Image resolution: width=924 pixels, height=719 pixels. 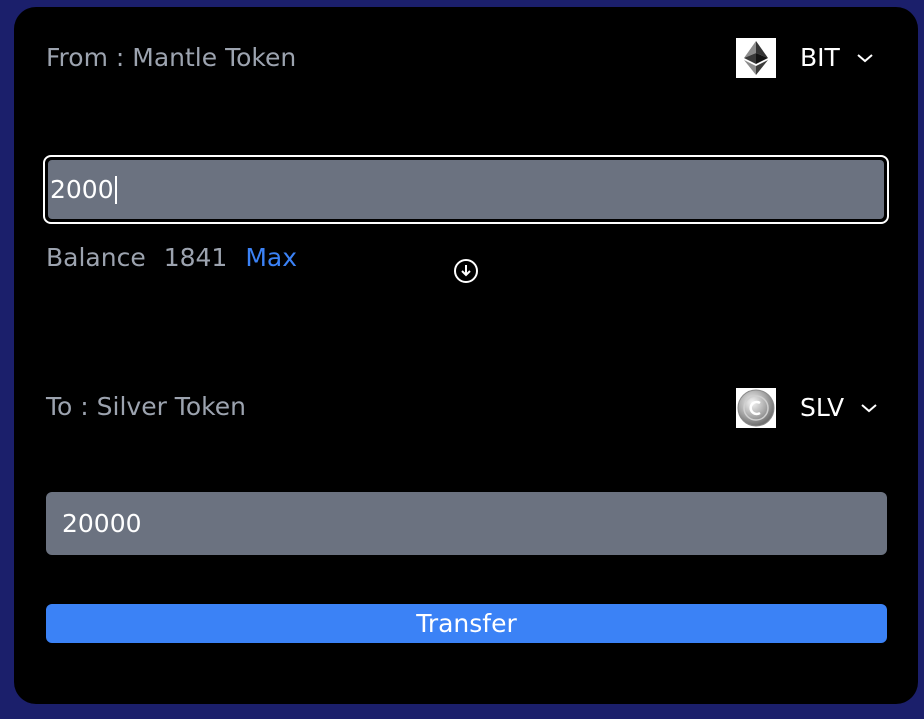 I want to click on balance-row: Balance 1841 Max, so click(x=171, y=258).